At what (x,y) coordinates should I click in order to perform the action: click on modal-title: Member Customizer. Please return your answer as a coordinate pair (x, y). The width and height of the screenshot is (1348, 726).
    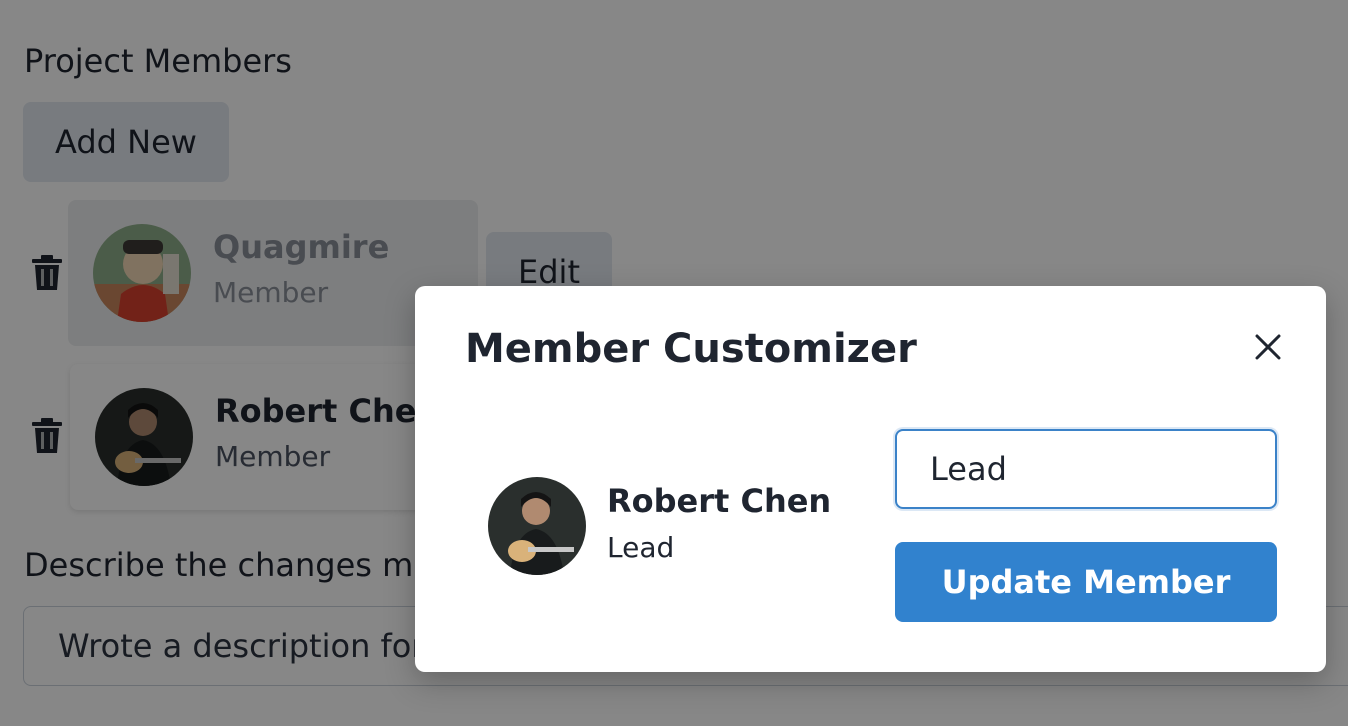
    Looking at the image, I should click on (691, 349).